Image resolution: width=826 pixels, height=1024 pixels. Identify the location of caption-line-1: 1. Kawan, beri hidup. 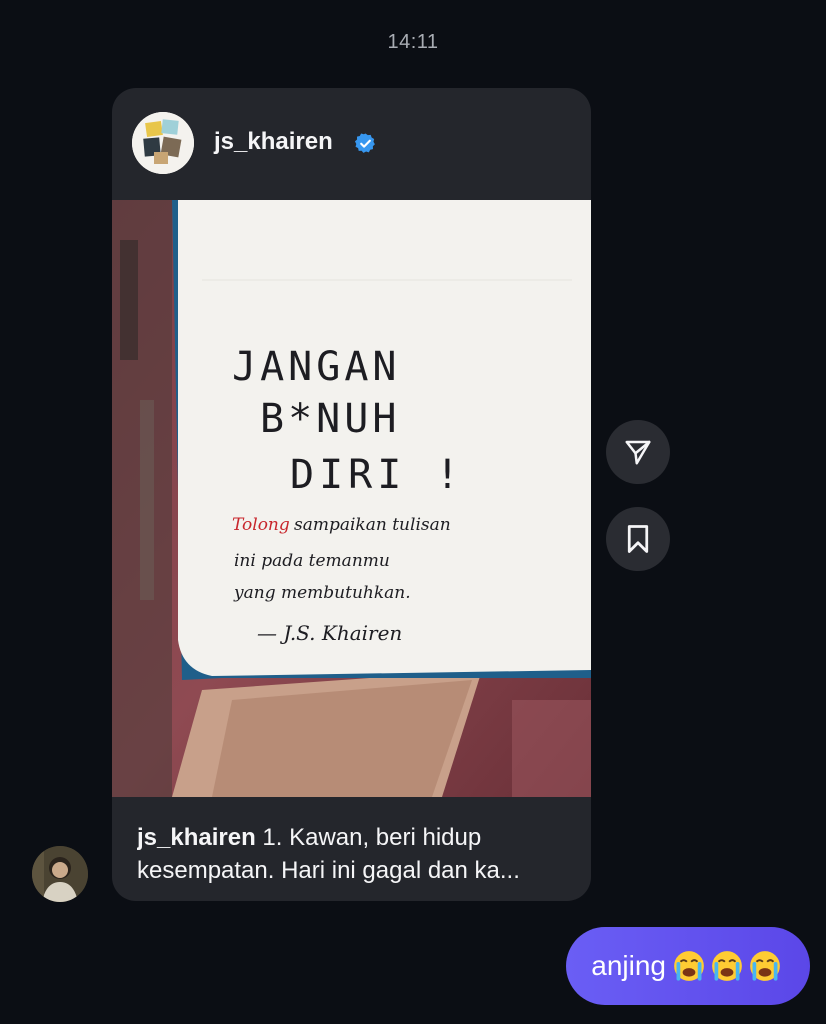
(372, 837).